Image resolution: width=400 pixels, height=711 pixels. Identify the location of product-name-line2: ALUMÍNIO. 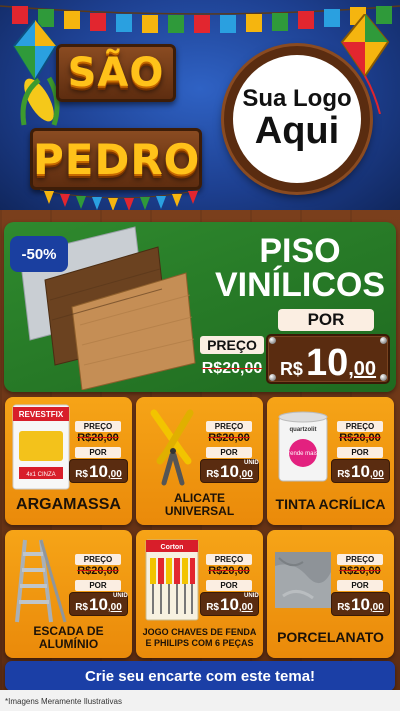
(68, 644).